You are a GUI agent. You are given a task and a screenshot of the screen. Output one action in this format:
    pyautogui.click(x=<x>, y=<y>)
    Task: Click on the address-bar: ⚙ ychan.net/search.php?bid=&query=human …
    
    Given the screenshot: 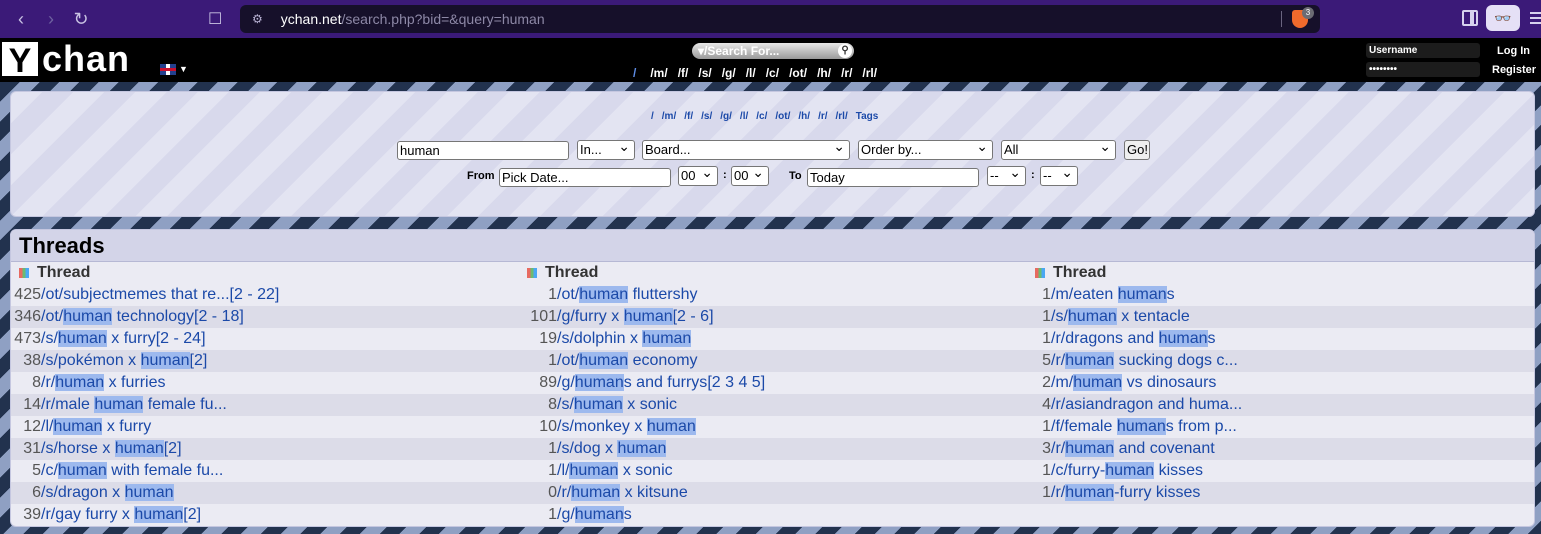 What is the action you would take?
    pyautogui.click(x=780, y=19)
    